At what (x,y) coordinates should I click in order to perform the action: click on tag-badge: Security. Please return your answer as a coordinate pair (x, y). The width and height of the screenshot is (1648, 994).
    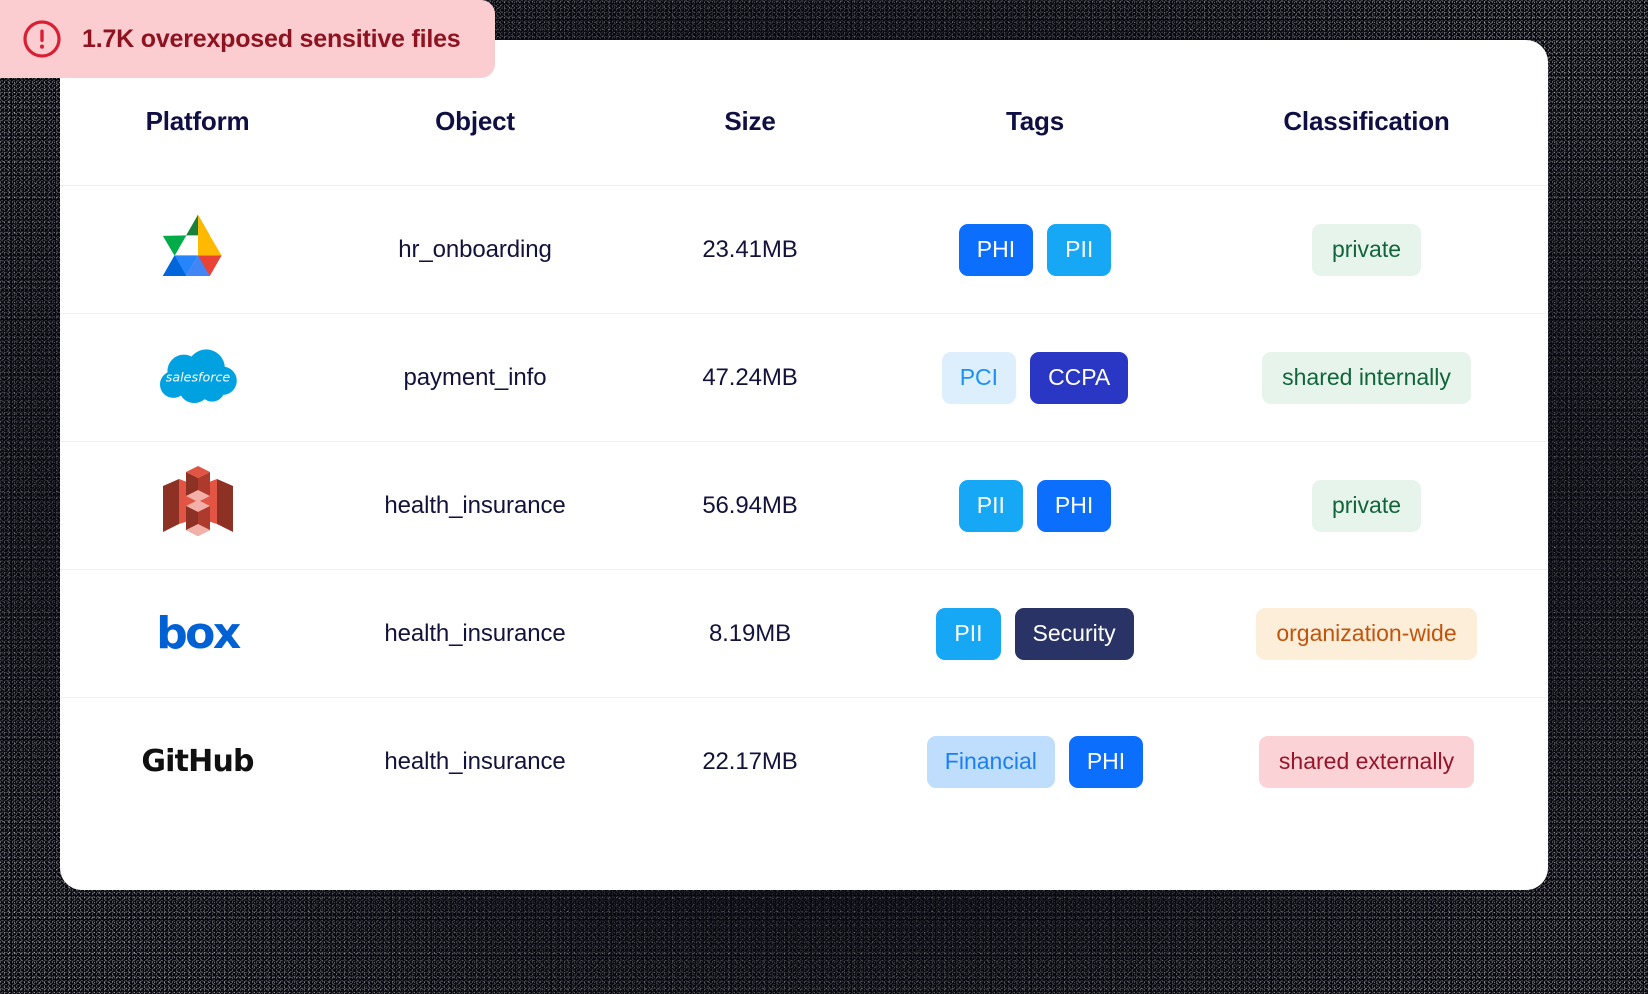
    Looking at the image, I should click on (1074, 633).